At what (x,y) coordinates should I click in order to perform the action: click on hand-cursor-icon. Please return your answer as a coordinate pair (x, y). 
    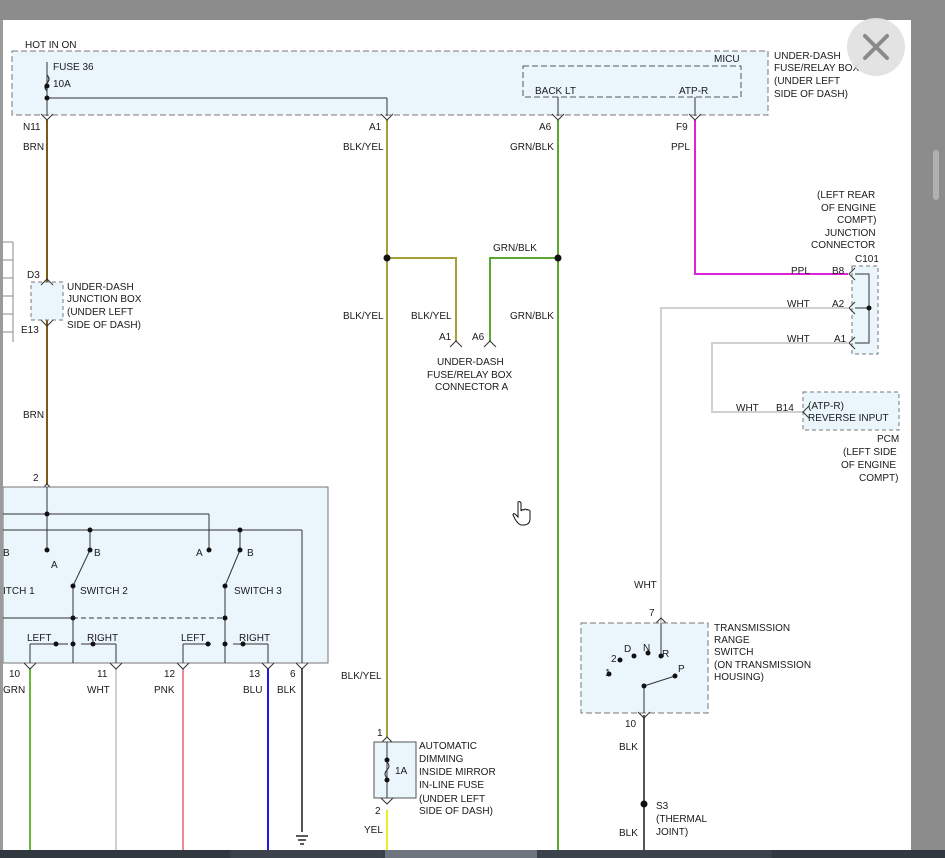
    Looking at the image, I should click on (521, 513).